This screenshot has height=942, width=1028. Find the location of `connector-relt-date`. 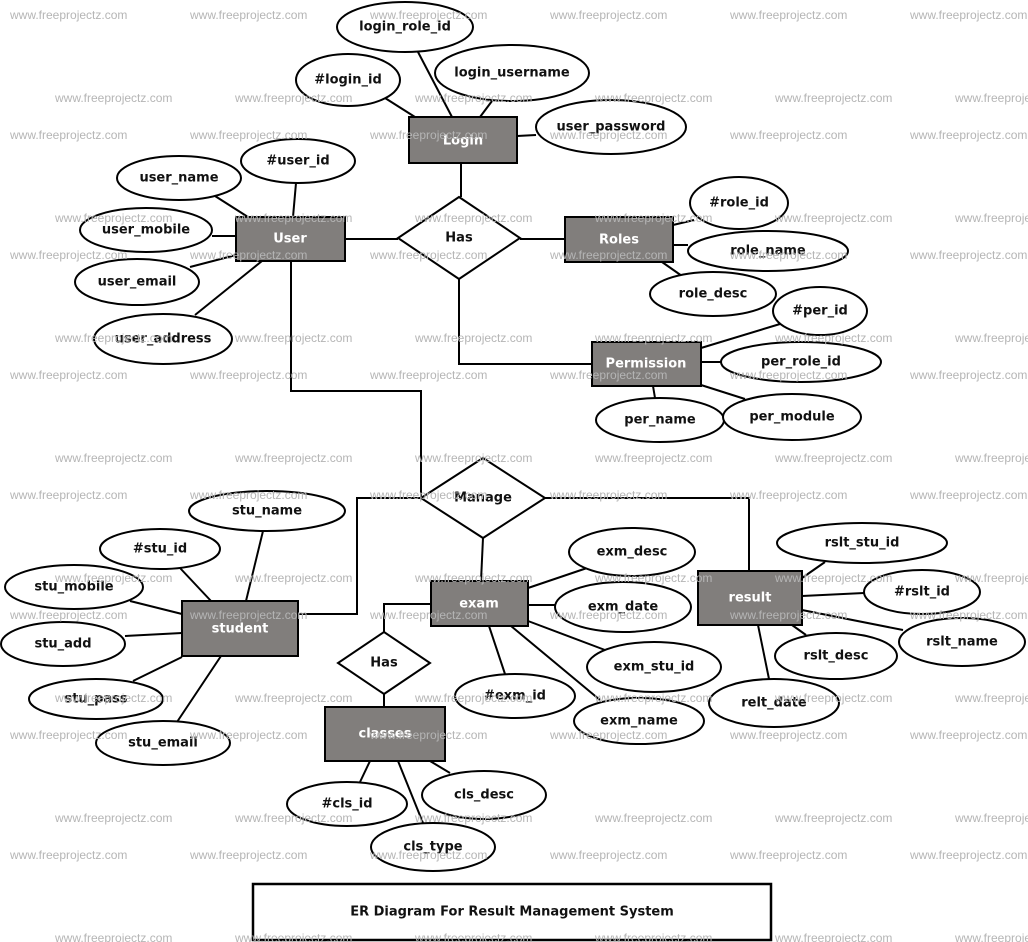

connector-relt-date is located at coordinates (763, 652).